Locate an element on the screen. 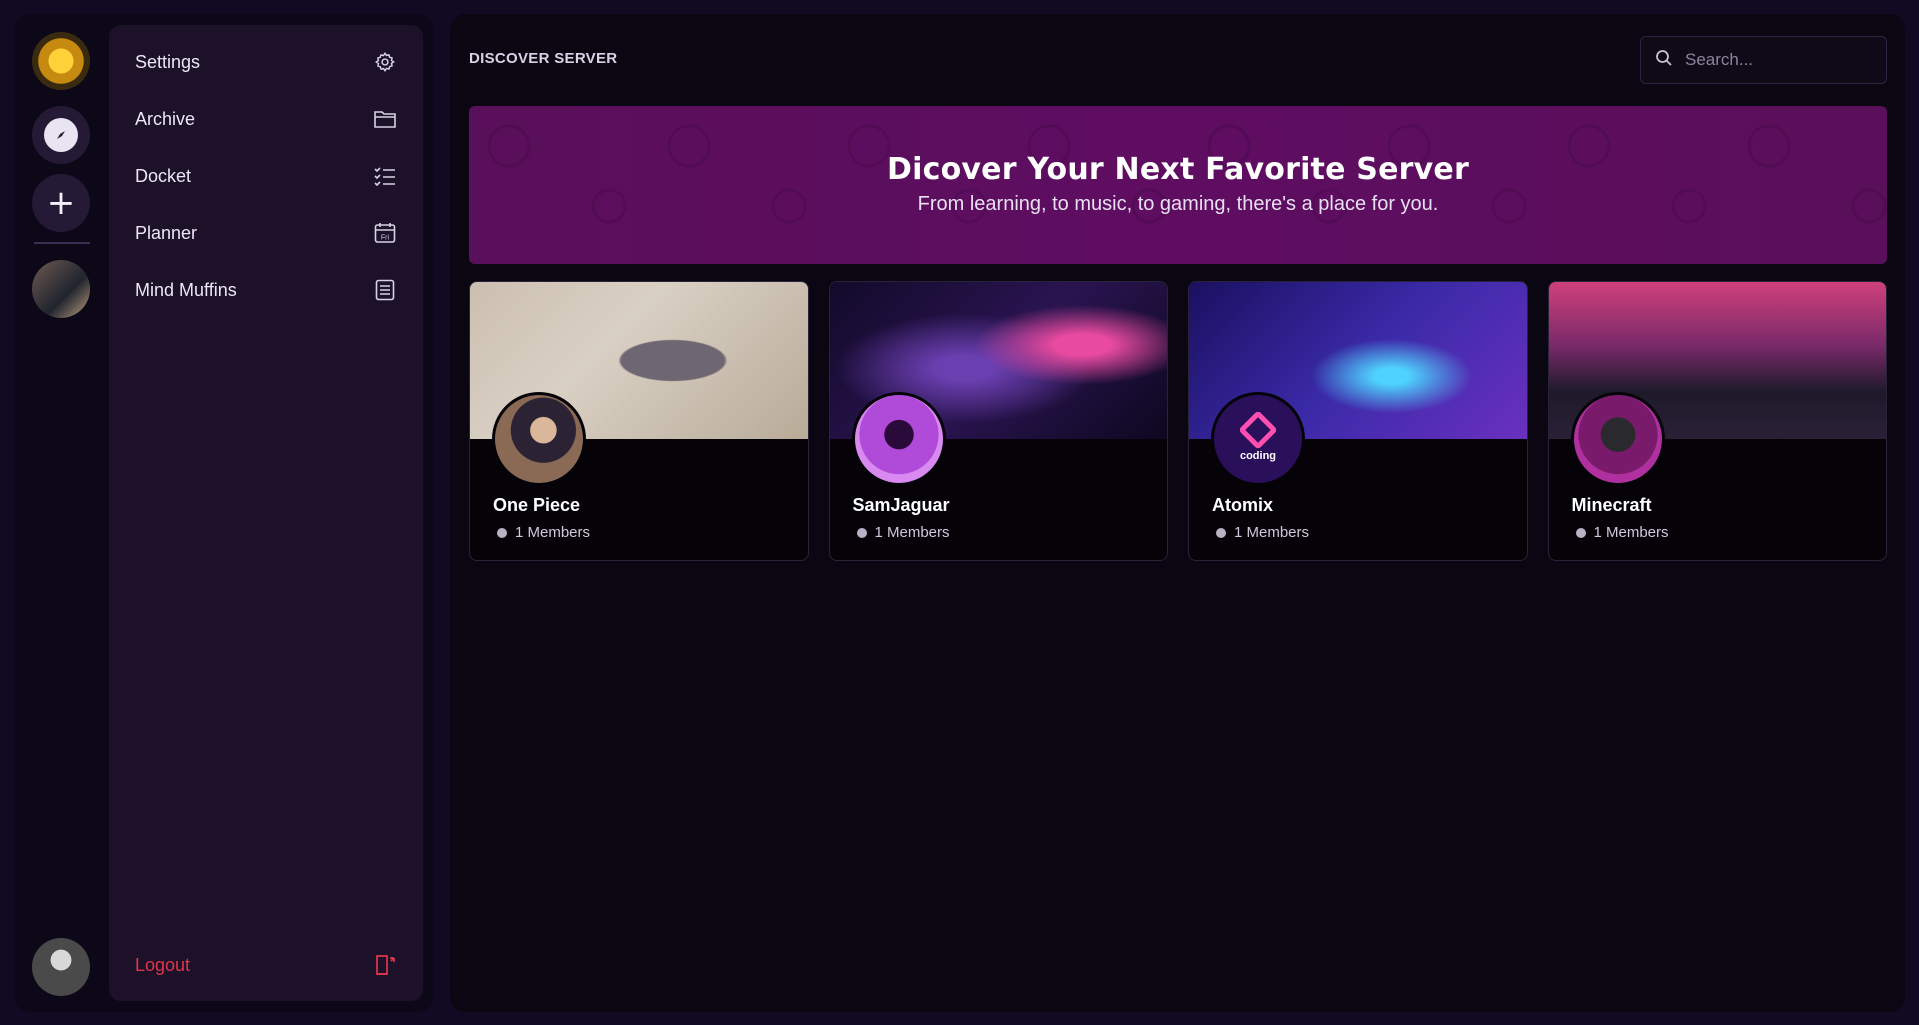 This screenshot has width=1919, height=1025. discover-button is located at coordinates (61, 135).